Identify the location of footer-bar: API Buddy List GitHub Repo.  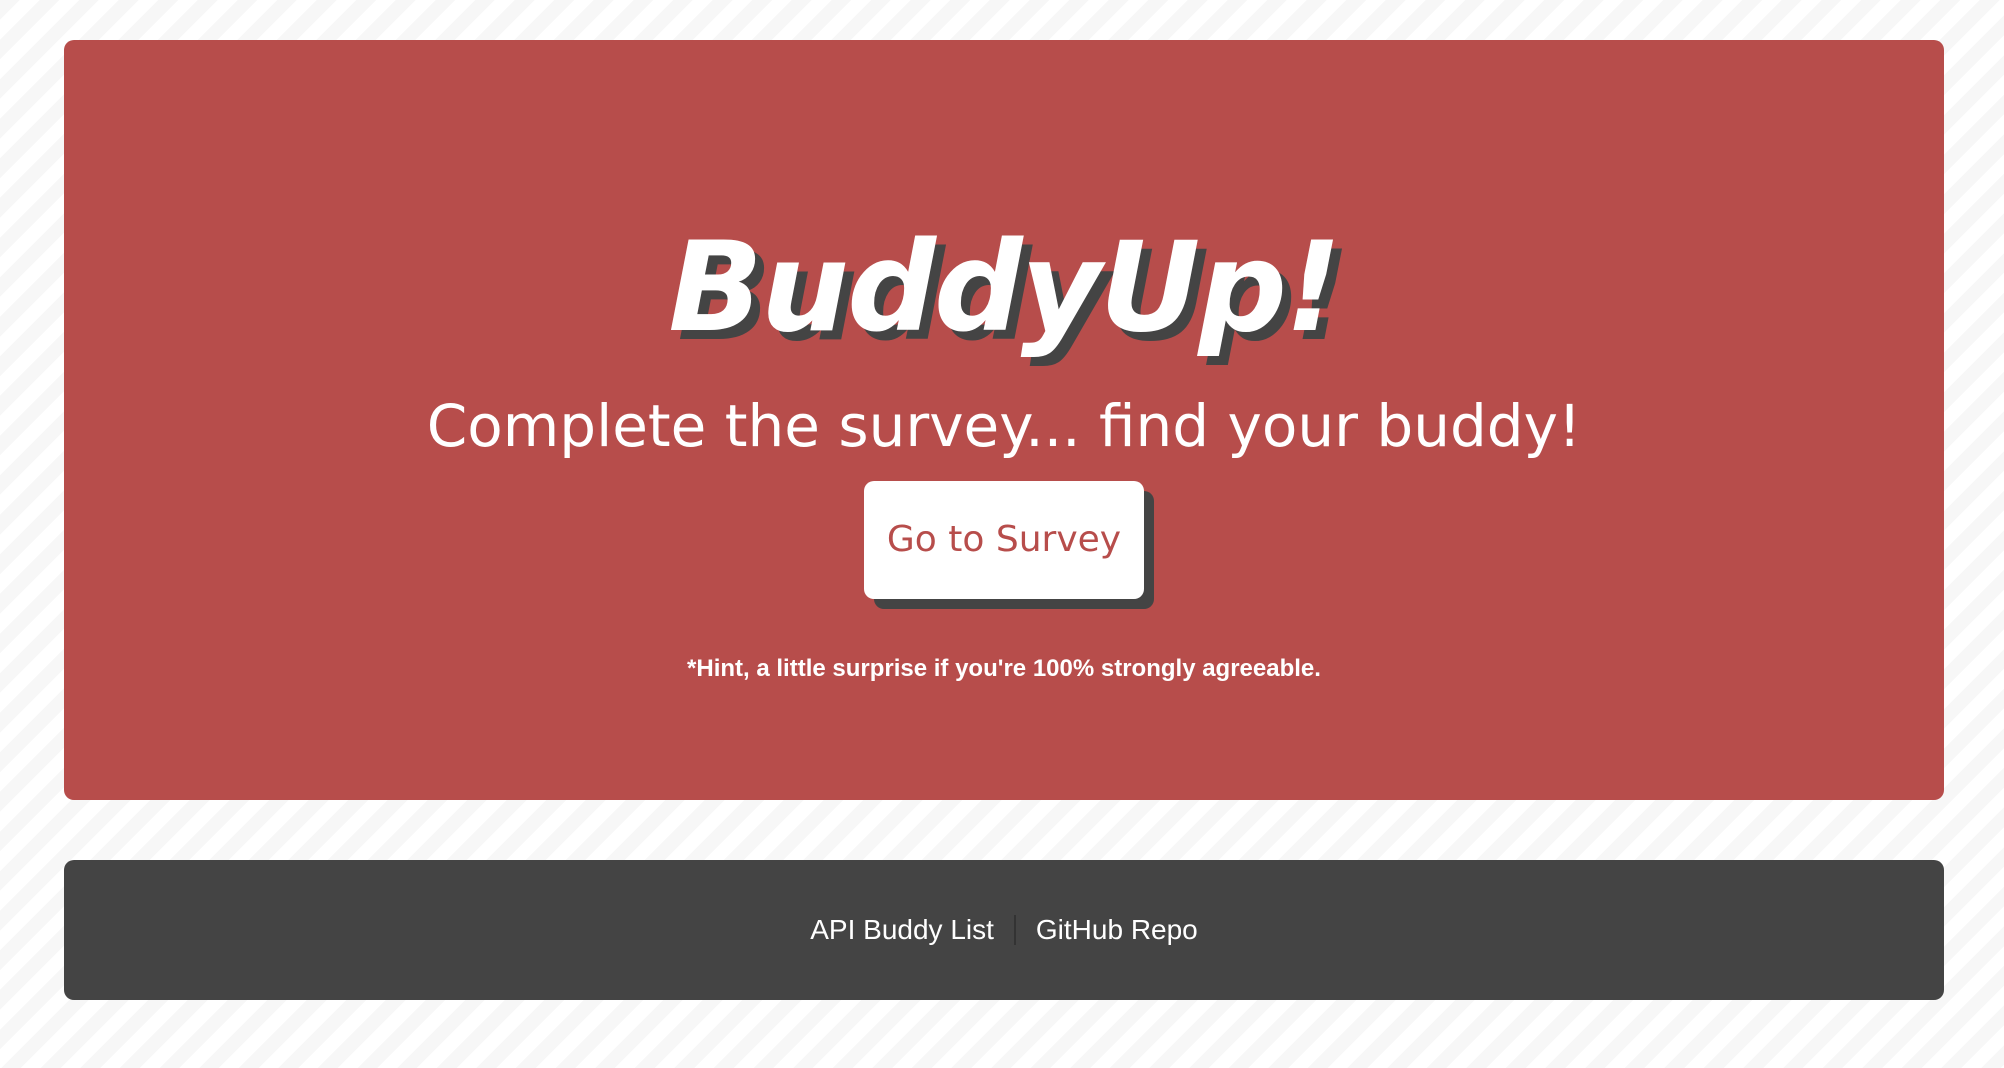
(1004, 930).